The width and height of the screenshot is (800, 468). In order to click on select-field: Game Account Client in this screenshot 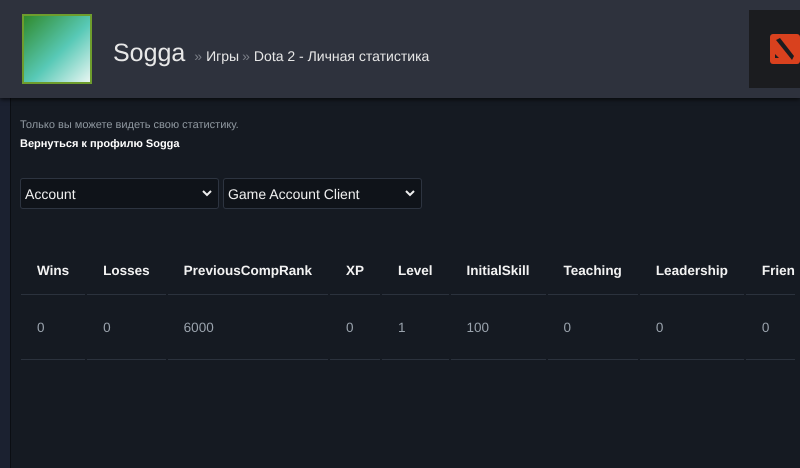, I will do `click(322, 193)`.